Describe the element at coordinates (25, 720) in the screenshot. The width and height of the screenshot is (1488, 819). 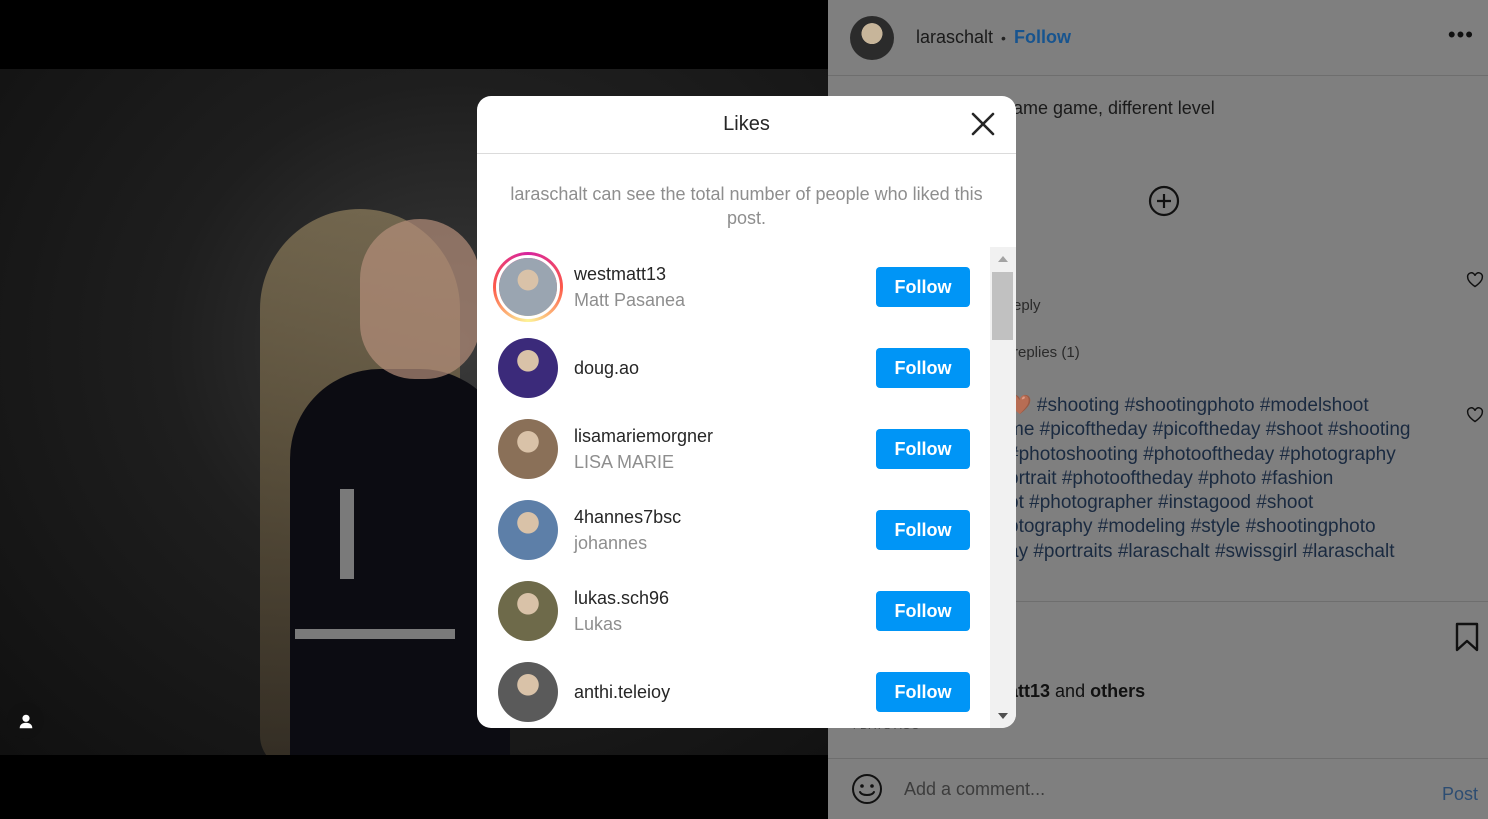
I see `tagged-users-icon` at that location.